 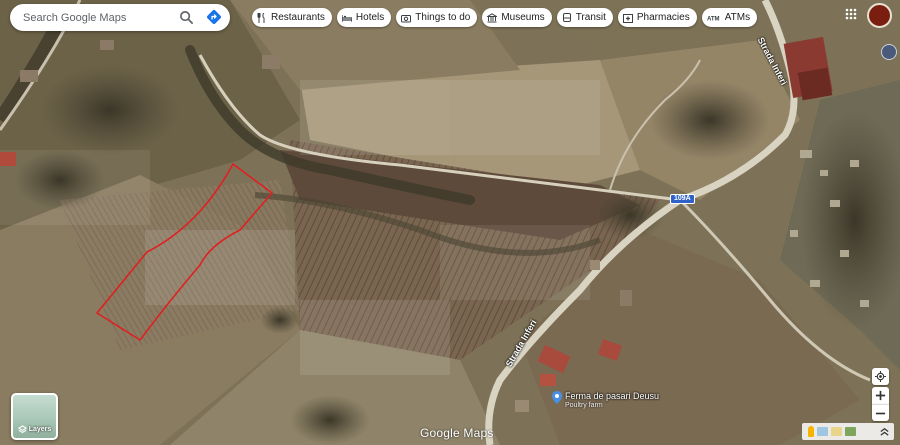 I want to click on poi-poultry-farm: Ferma de pasari Deusu Poultry farm, so click(x=605, y=401).